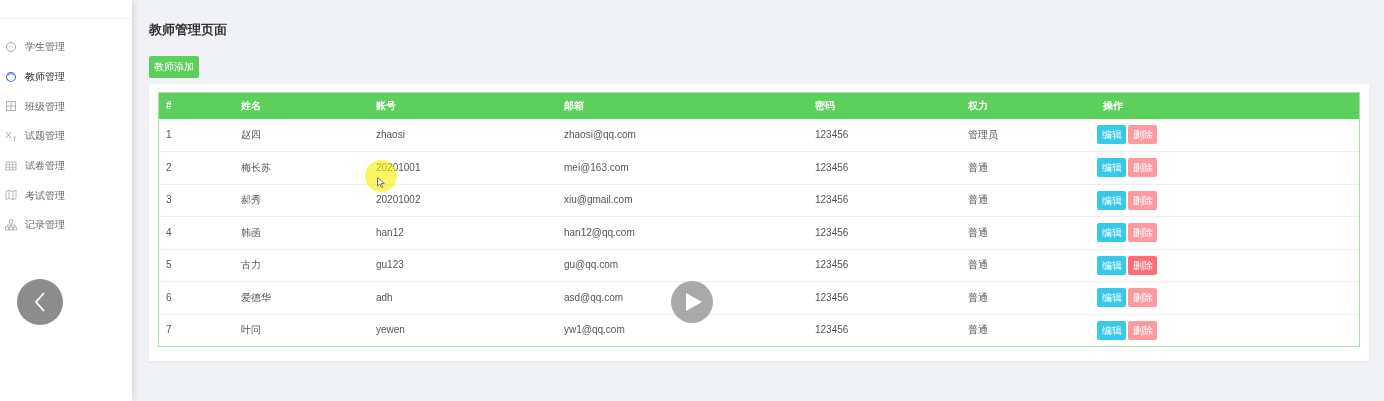 The image size is (1384, 401). What do you see at coordinates (250, 232) in the screenshot?
I see `table-cell-text: 韩函` at bounding box center [250, 232].